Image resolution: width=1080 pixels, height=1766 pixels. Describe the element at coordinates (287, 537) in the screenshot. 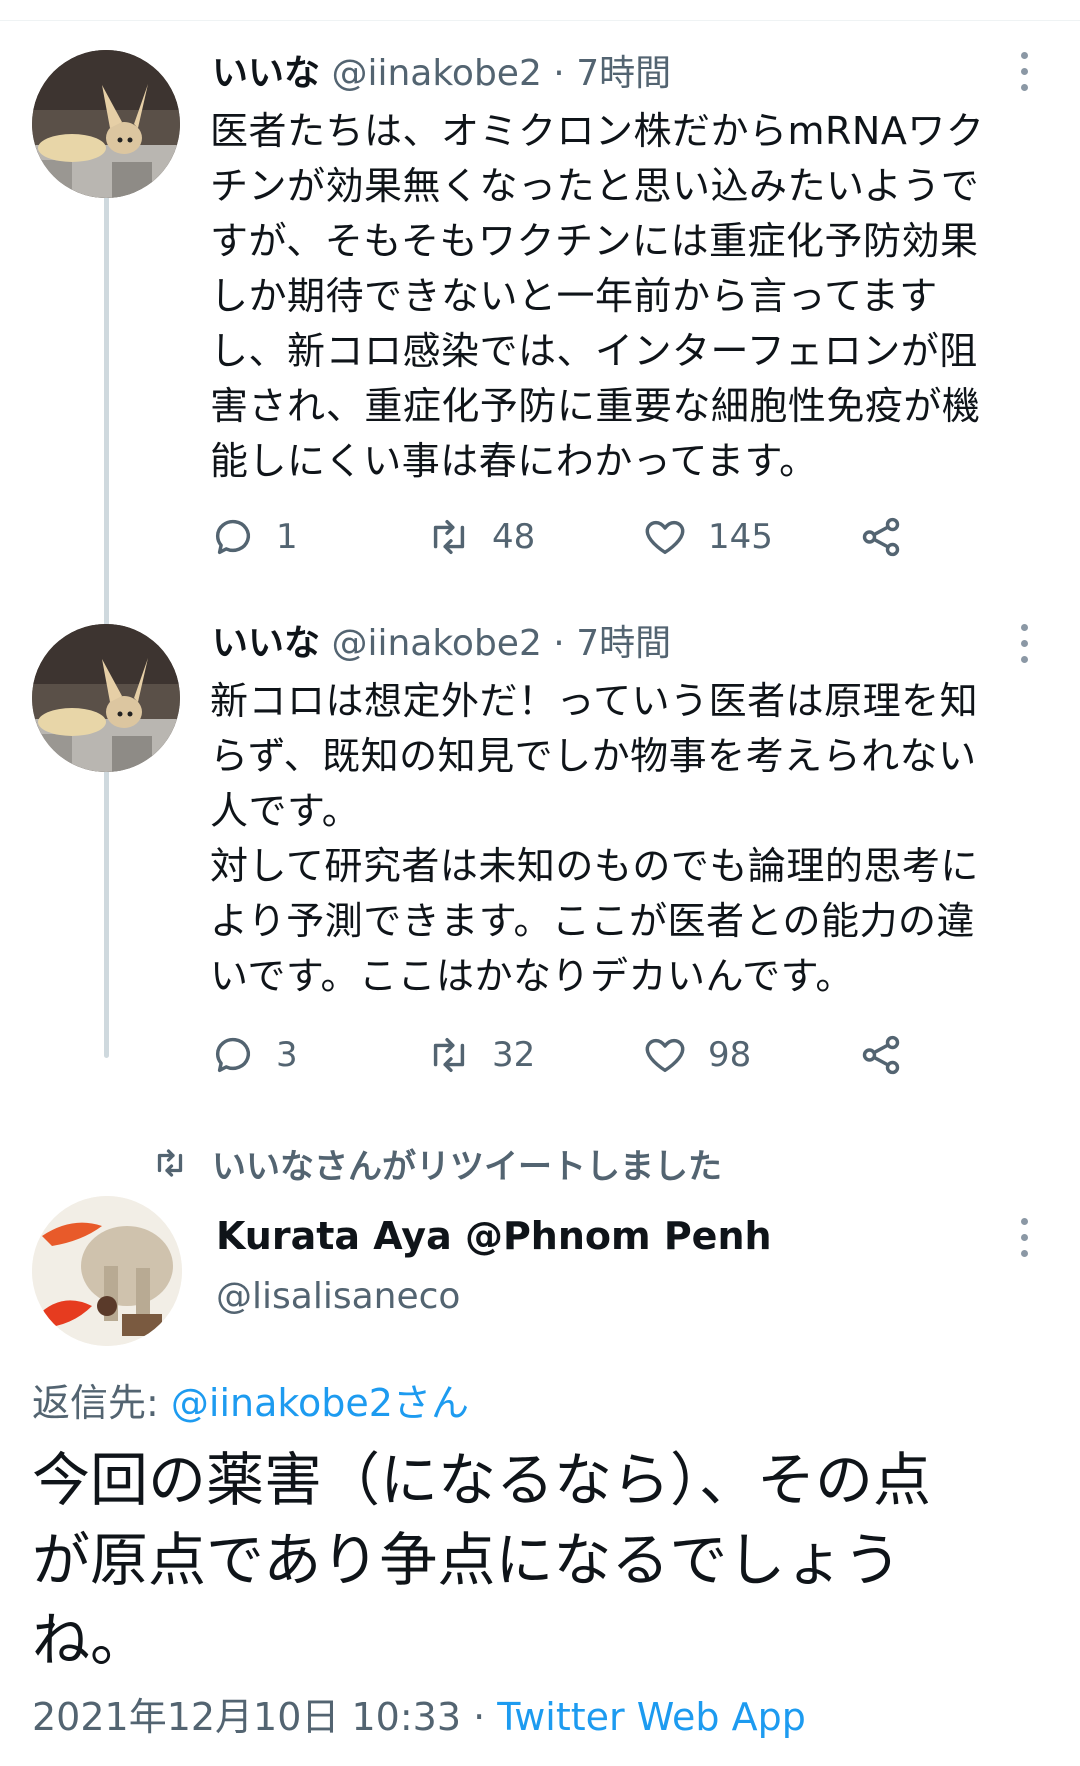

I see `reply-count: 1` at that location.